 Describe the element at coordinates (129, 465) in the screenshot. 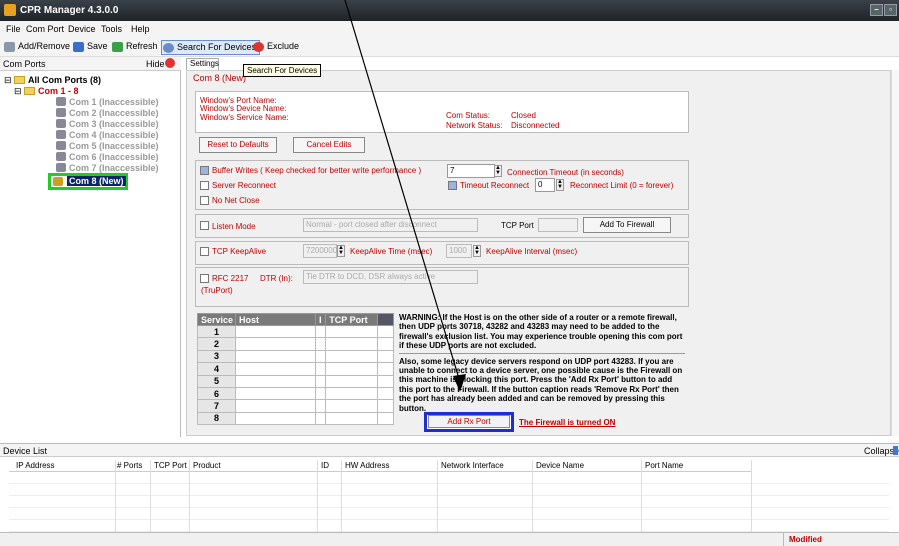

I see `col-ports: # Ports` at that location.